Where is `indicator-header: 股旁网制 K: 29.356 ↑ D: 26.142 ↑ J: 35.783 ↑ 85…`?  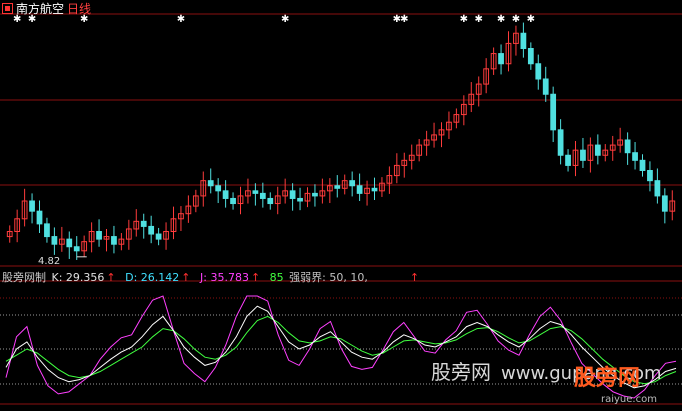 indicator-header: 股旁网制 K: 29.356 ↑ D: 26.142 ↑ J: 35.783 ↑ 85… is located at coordinates (213, 277).